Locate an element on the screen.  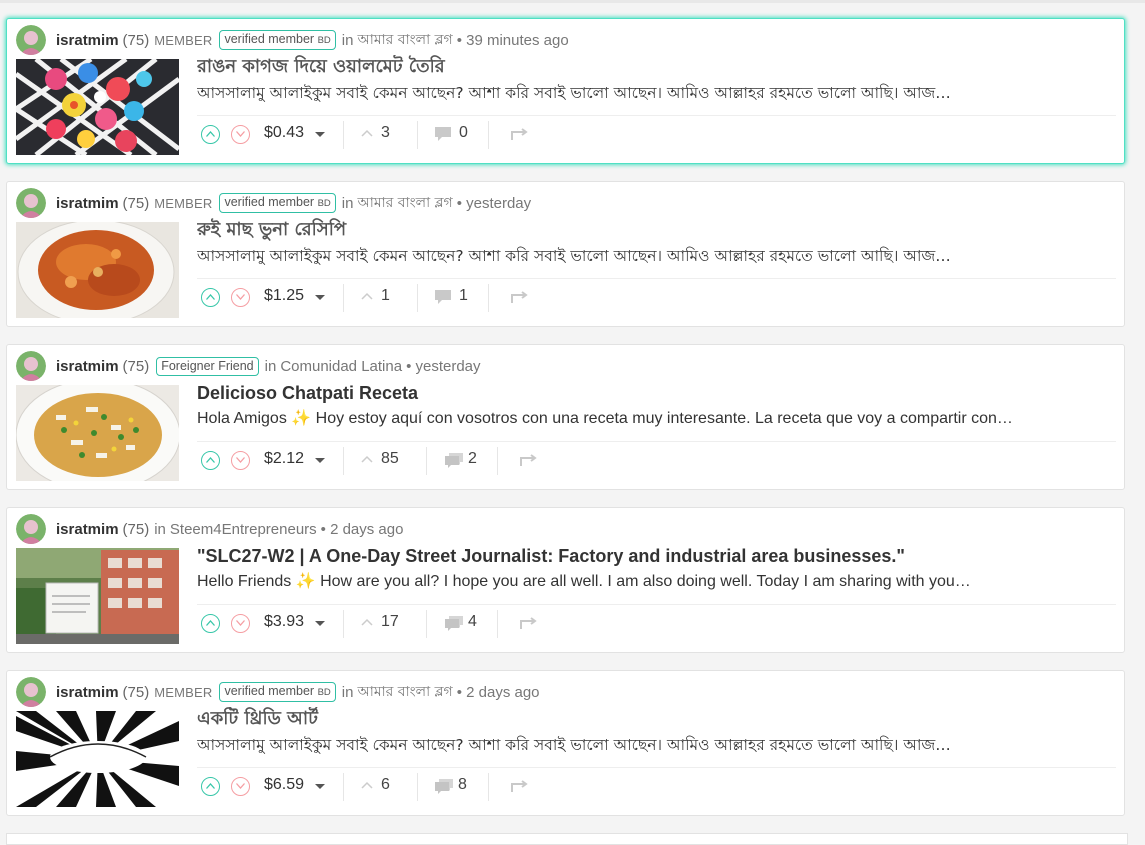
post-time: • 2 days ago is located at coordinates (498, 692).